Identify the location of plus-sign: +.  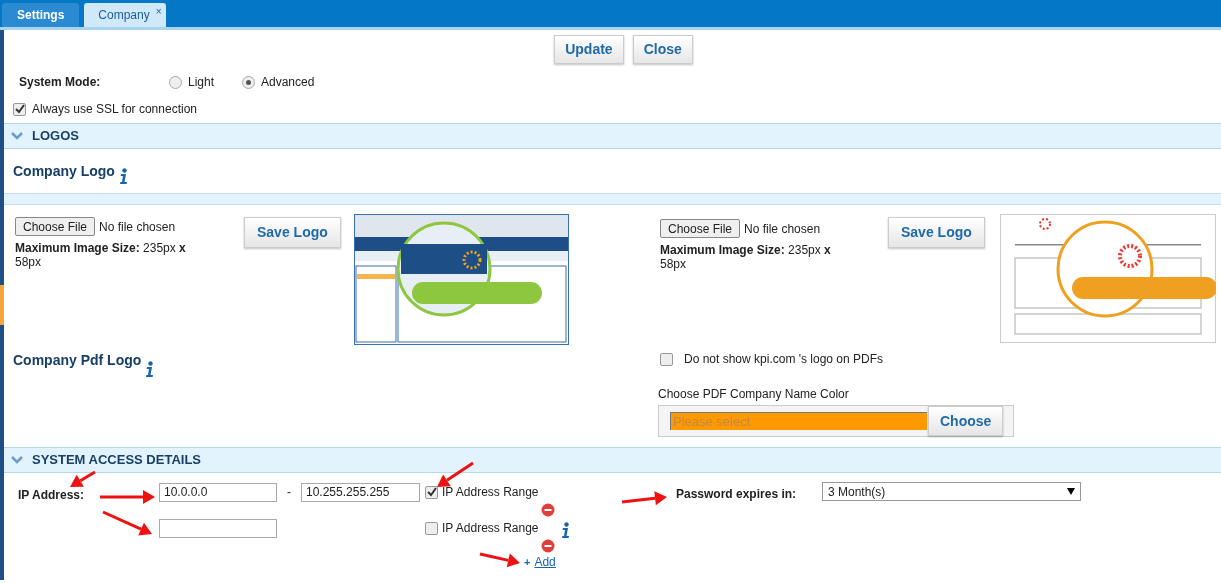
(527, 562).